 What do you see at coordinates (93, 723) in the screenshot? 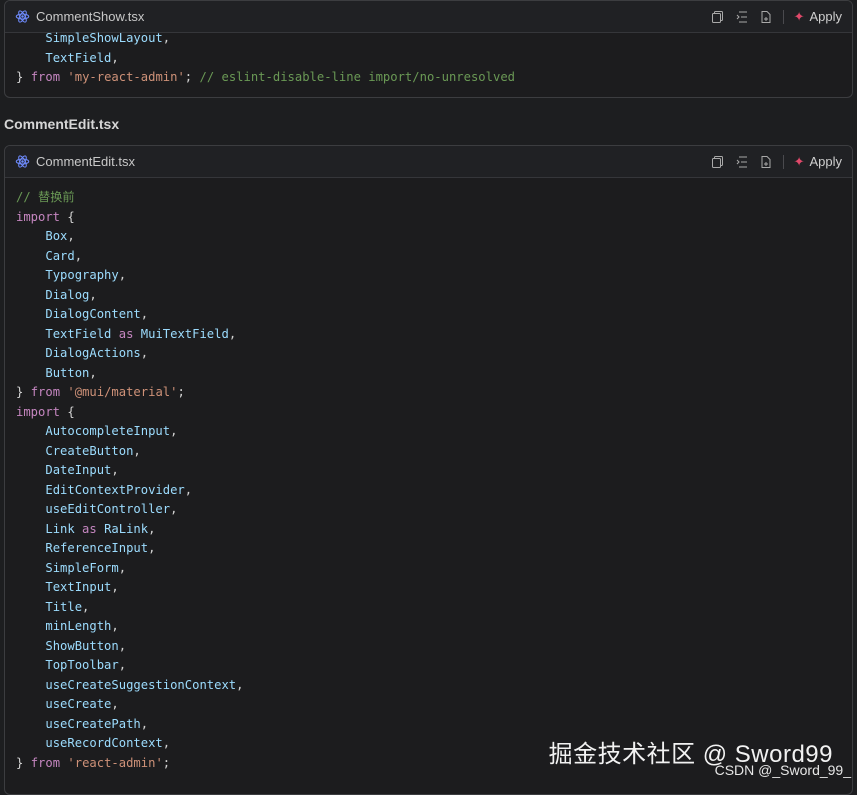
I see `code-token: useCreatePath` at bounding box center [93, 723].